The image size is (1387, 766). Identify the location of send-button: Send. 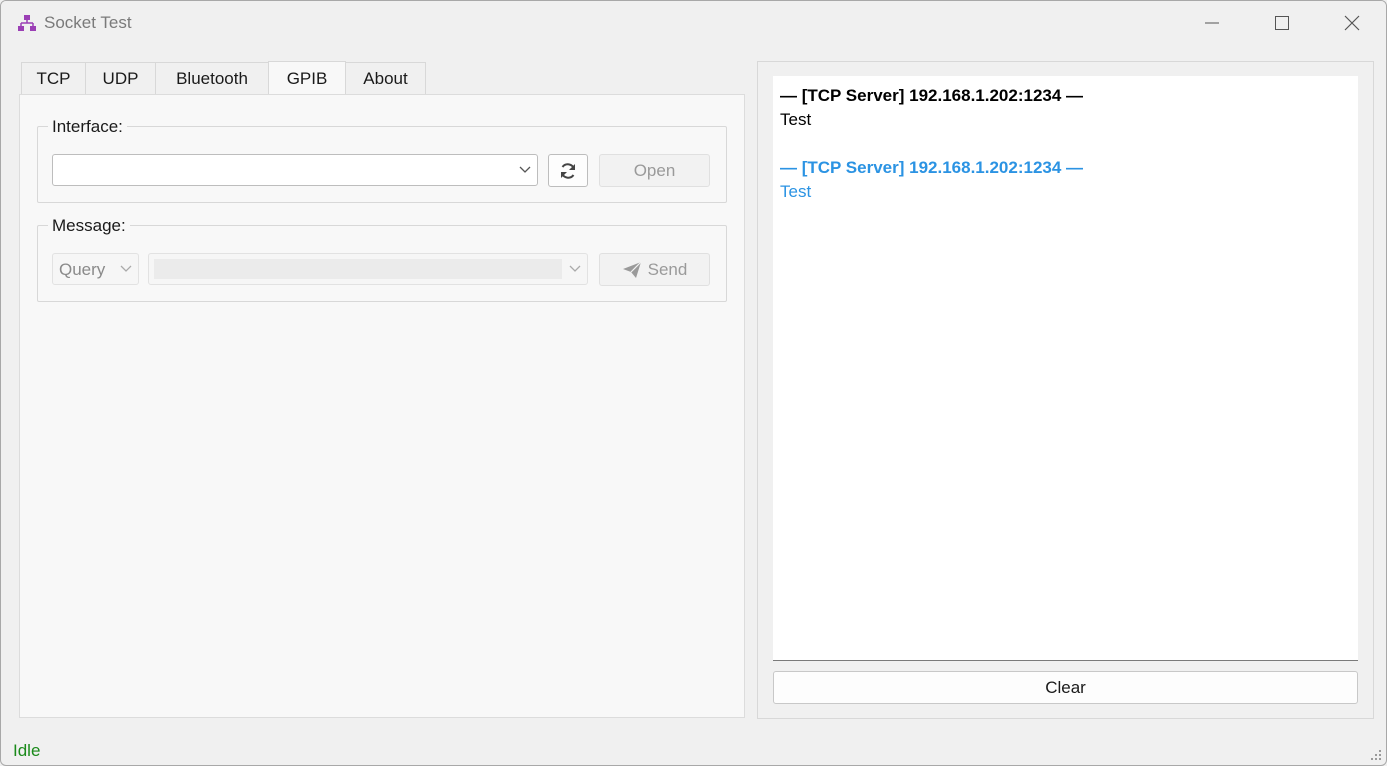
(654, 269).